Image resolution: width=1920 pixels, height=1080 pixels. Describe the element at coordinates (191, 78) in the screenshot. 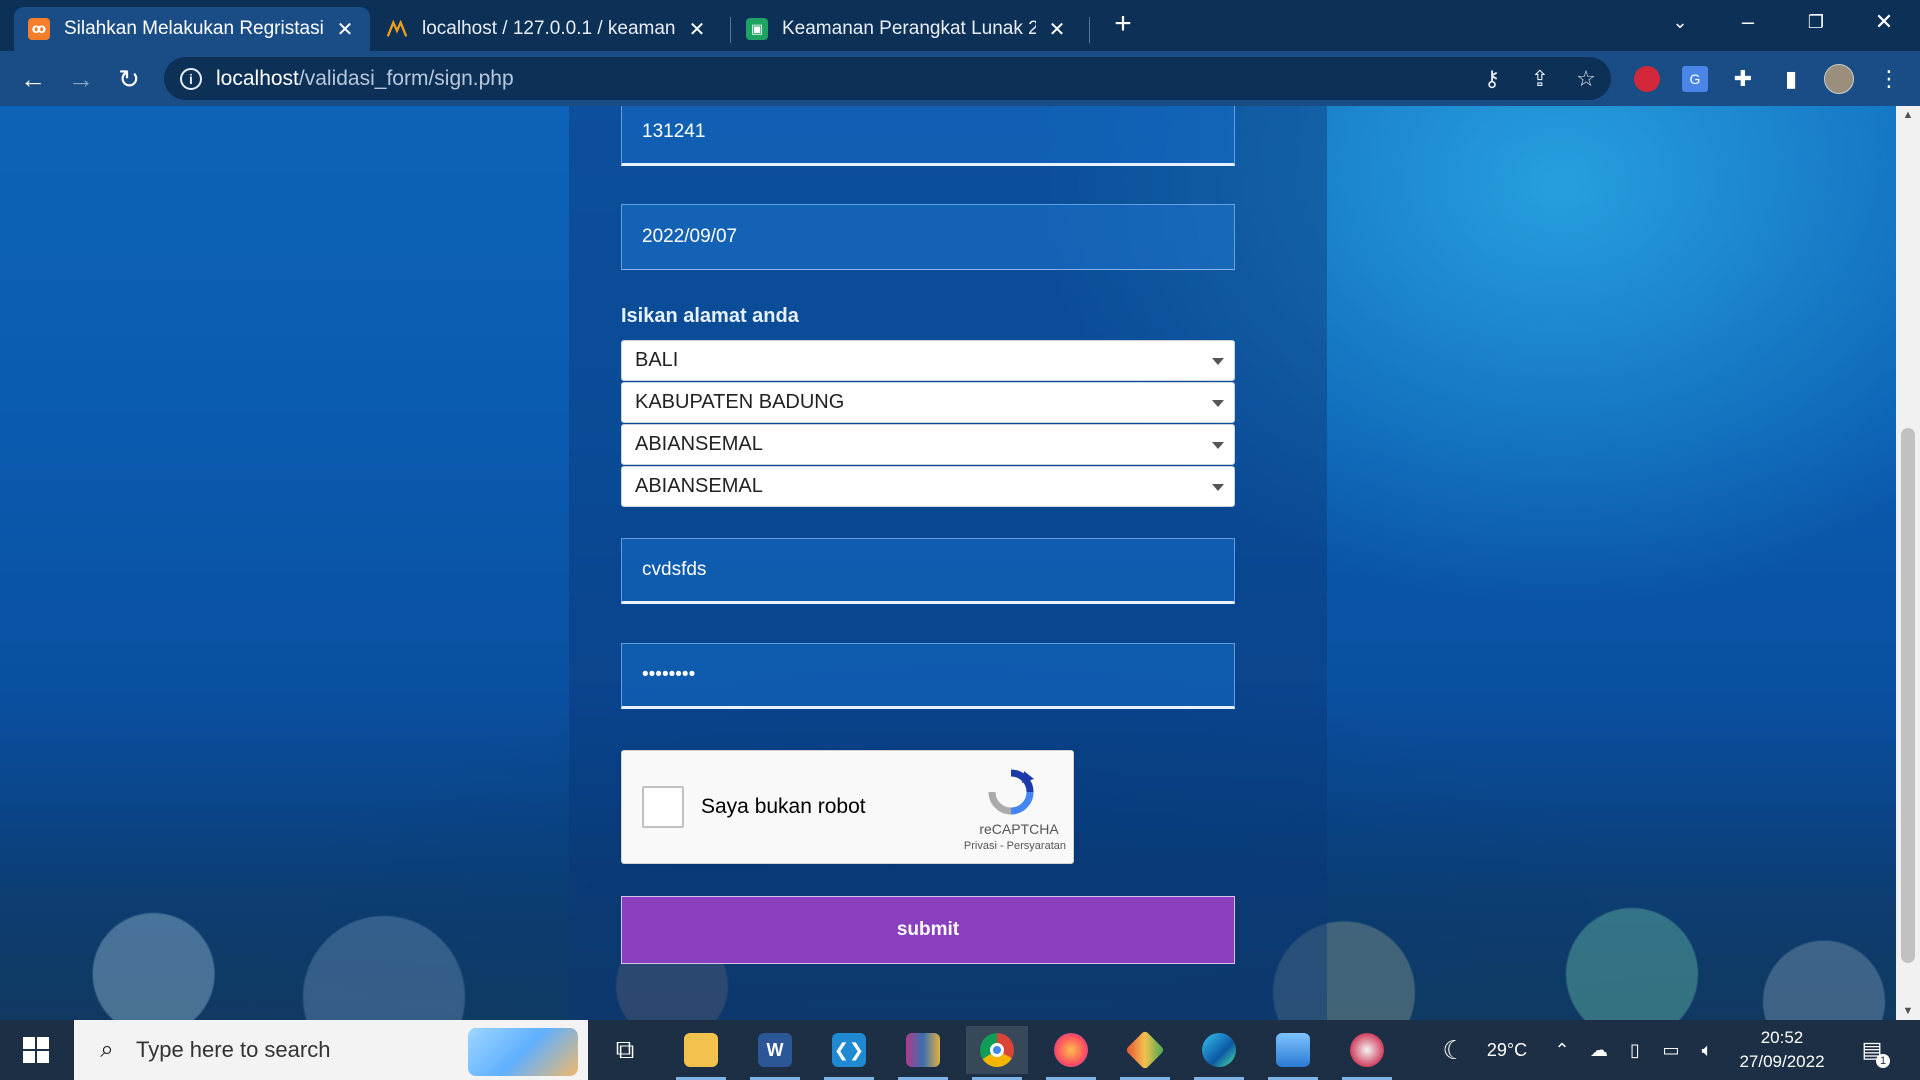

I see `site-info-icon: i` at that location.